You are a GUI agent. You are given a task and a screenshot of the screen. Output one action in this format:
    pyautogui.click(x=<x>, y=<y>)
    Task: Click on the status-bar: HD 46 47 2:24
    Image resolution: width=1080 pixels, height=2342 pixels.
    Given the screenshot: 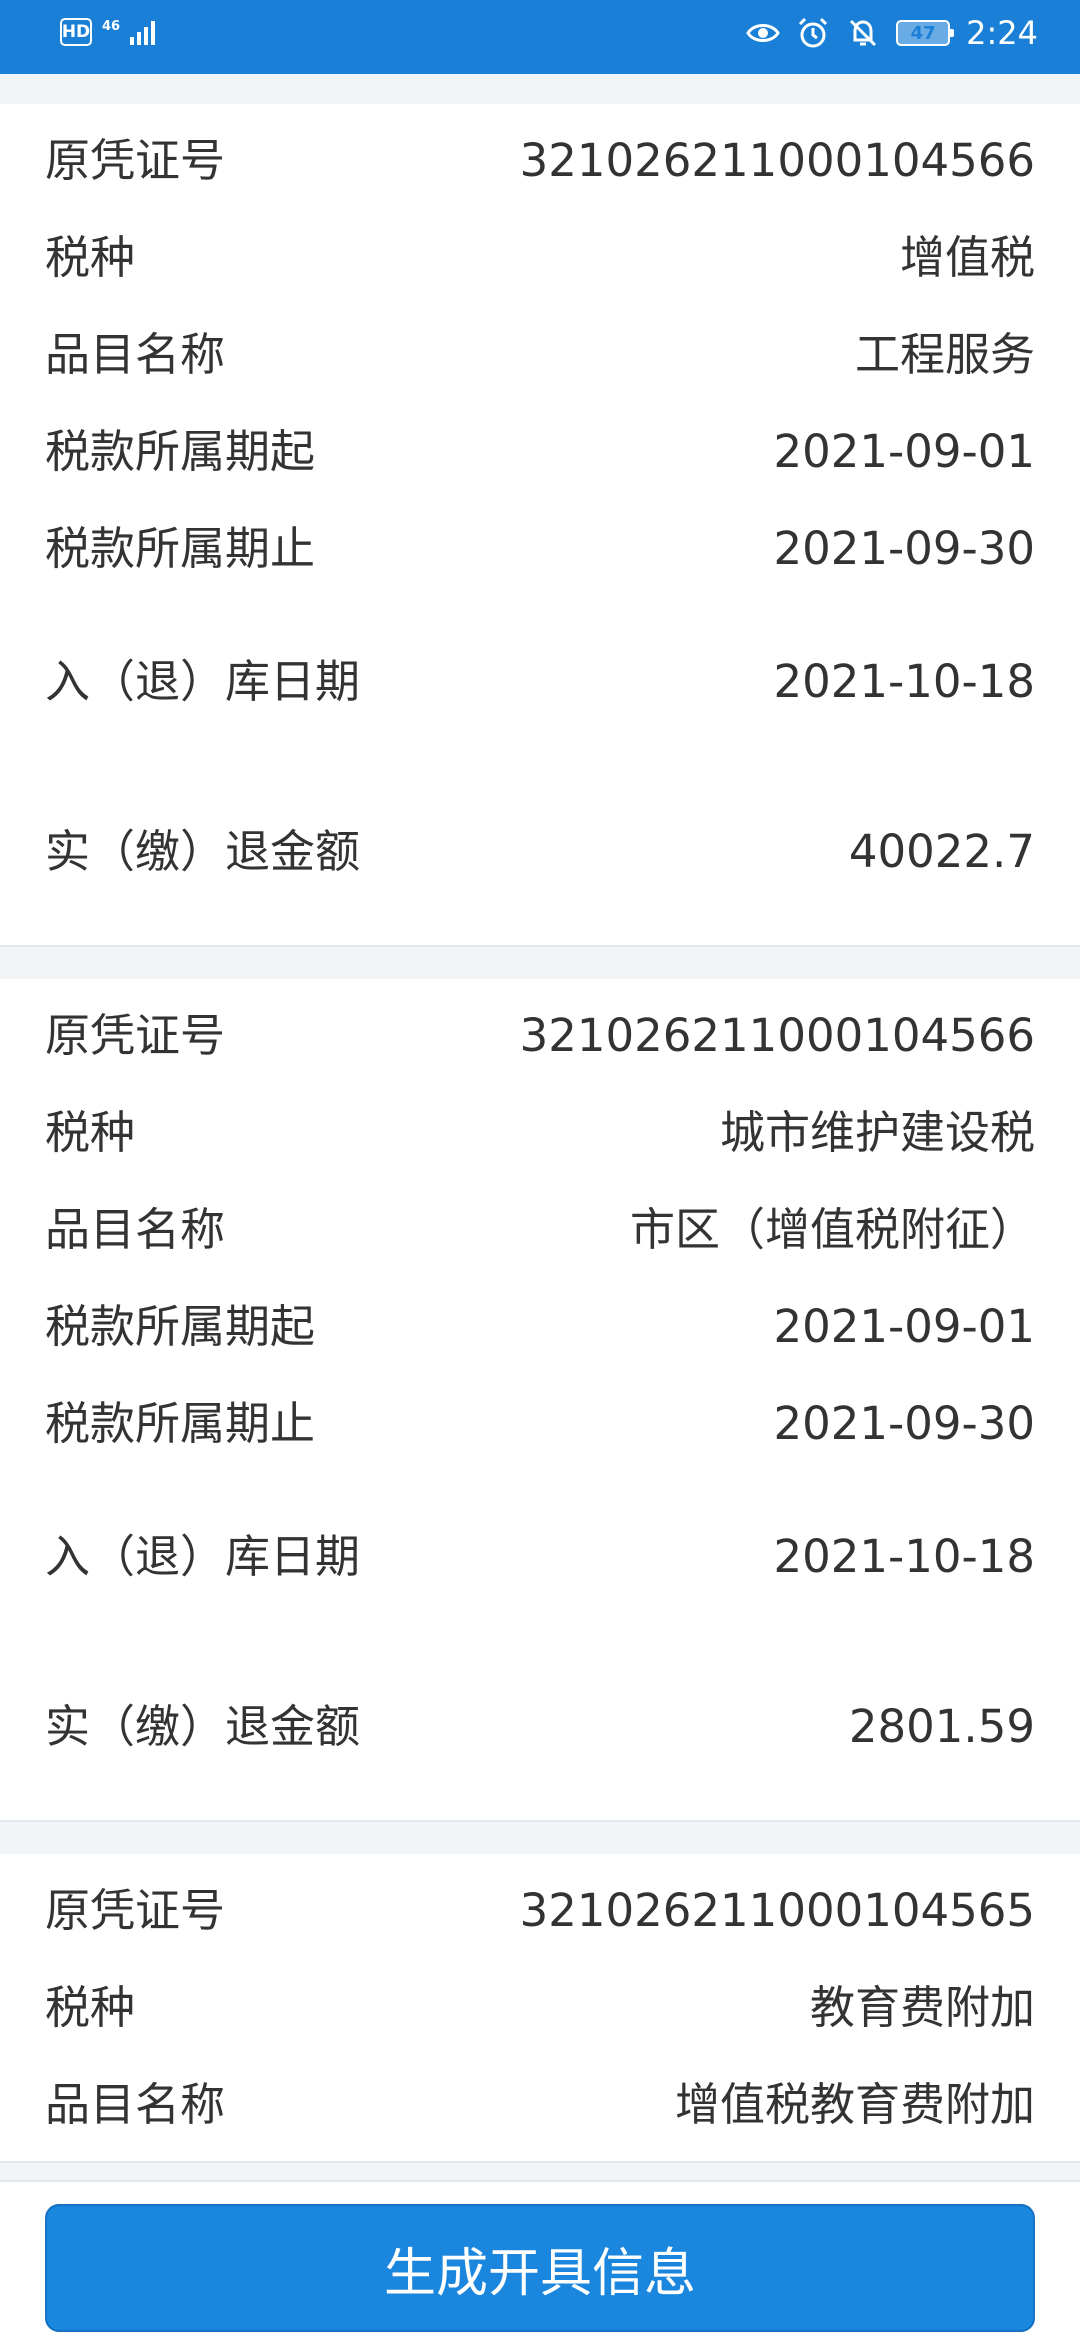 What is the action you would take?
    pyautogui.click(x=540, y=37)
    